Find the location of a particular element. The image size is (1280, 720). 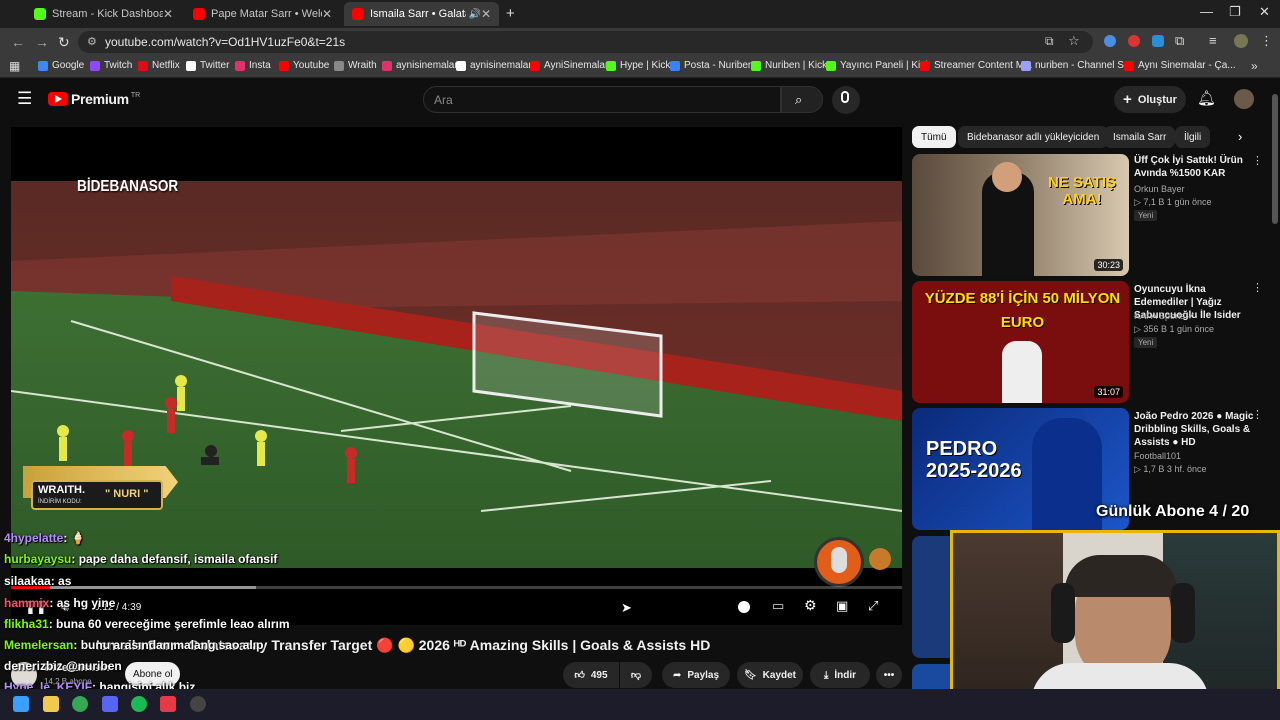

chip-related: İlgili is located at coordinates (1193, 137).